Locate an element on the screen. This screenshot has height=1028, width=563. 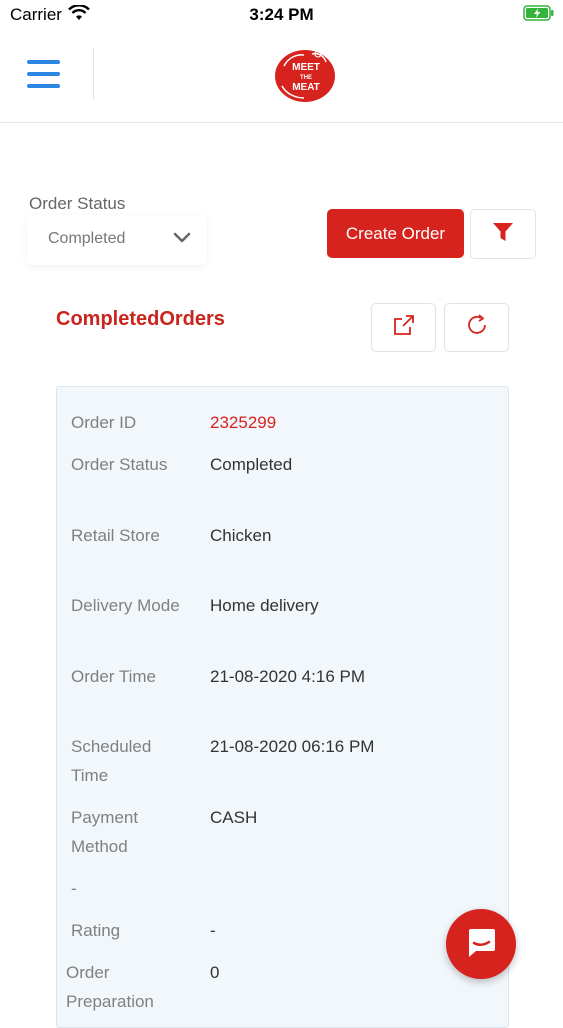
order-time-value: 21-08-2020 4:16 PM is located at coordinates (287, 676).